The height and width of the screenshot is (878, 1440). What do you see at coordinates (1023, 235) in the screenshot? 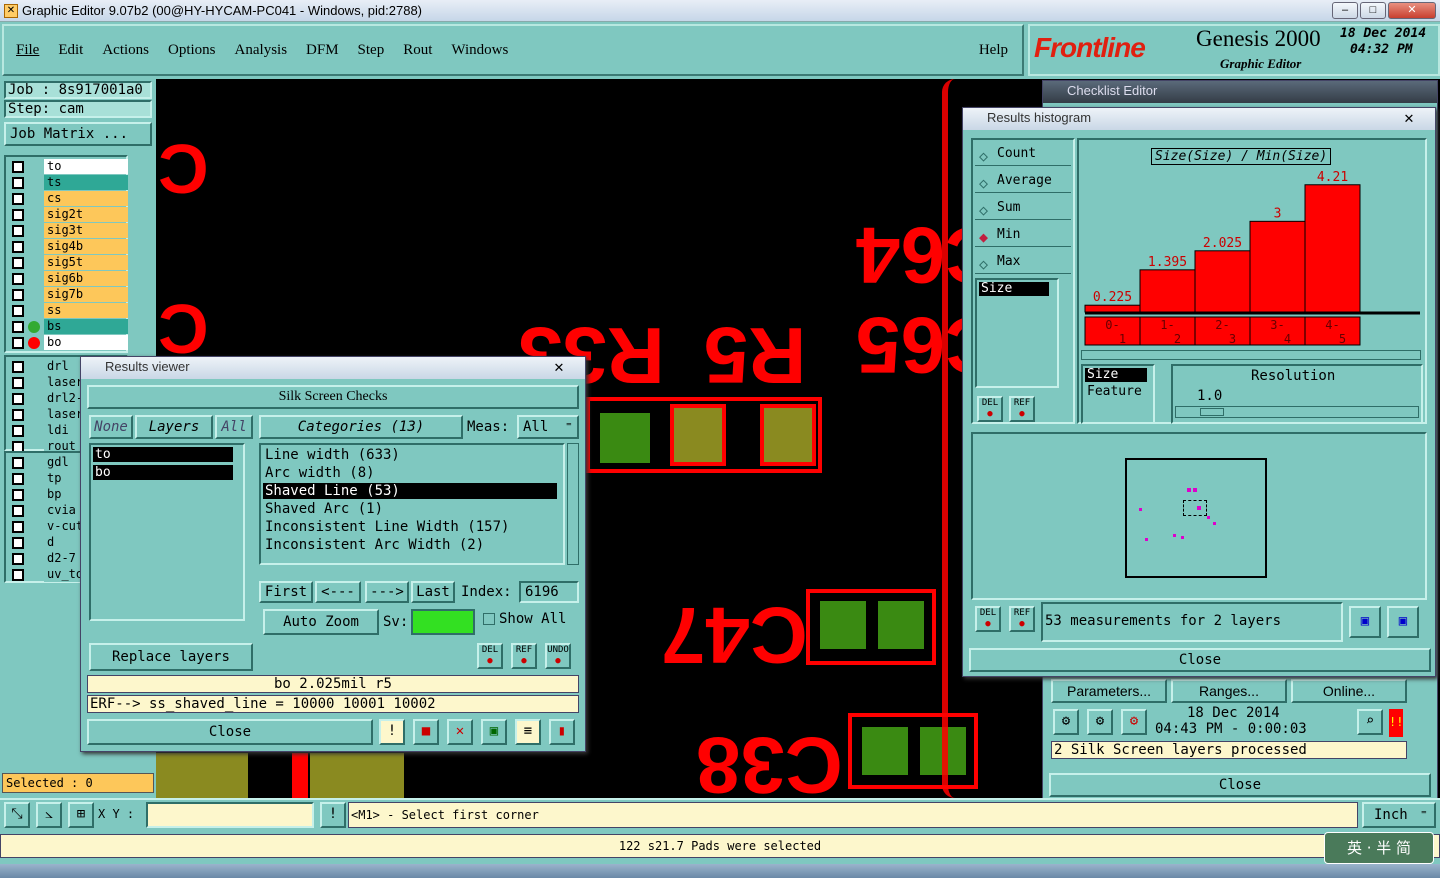
I see `option-min: ◆ Min` at bounding box center [1023, 235].